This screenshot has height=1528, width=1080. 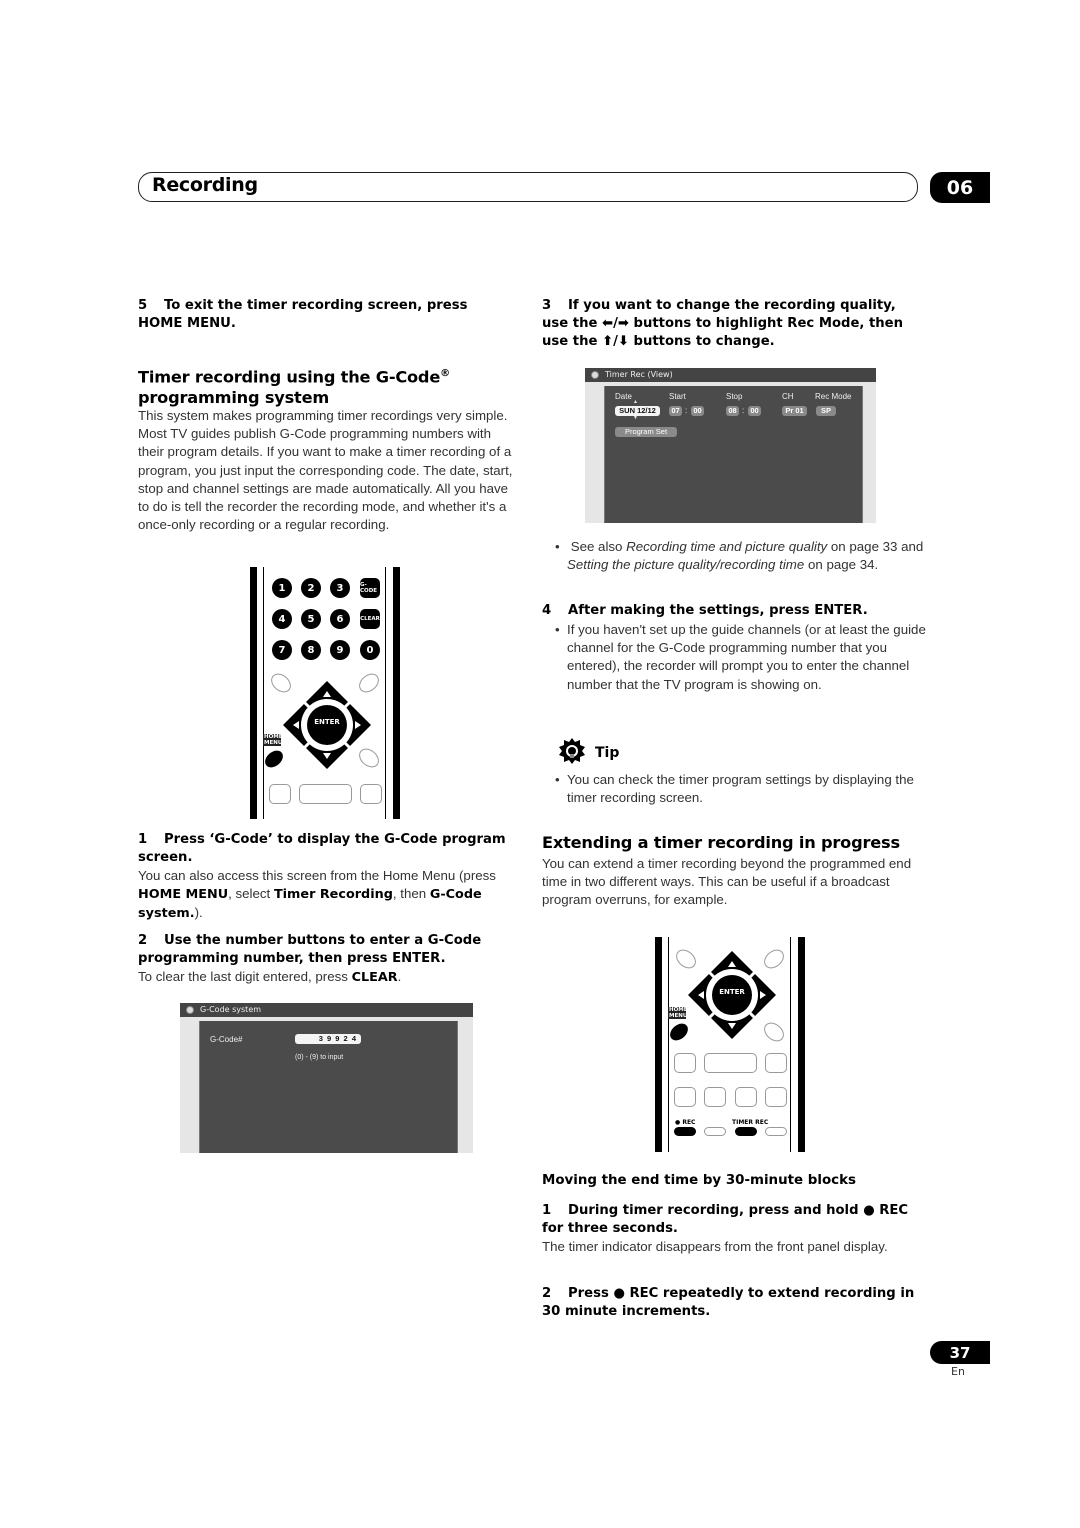 I want to click on column-stop: Stop, so click(x=734, y=396).